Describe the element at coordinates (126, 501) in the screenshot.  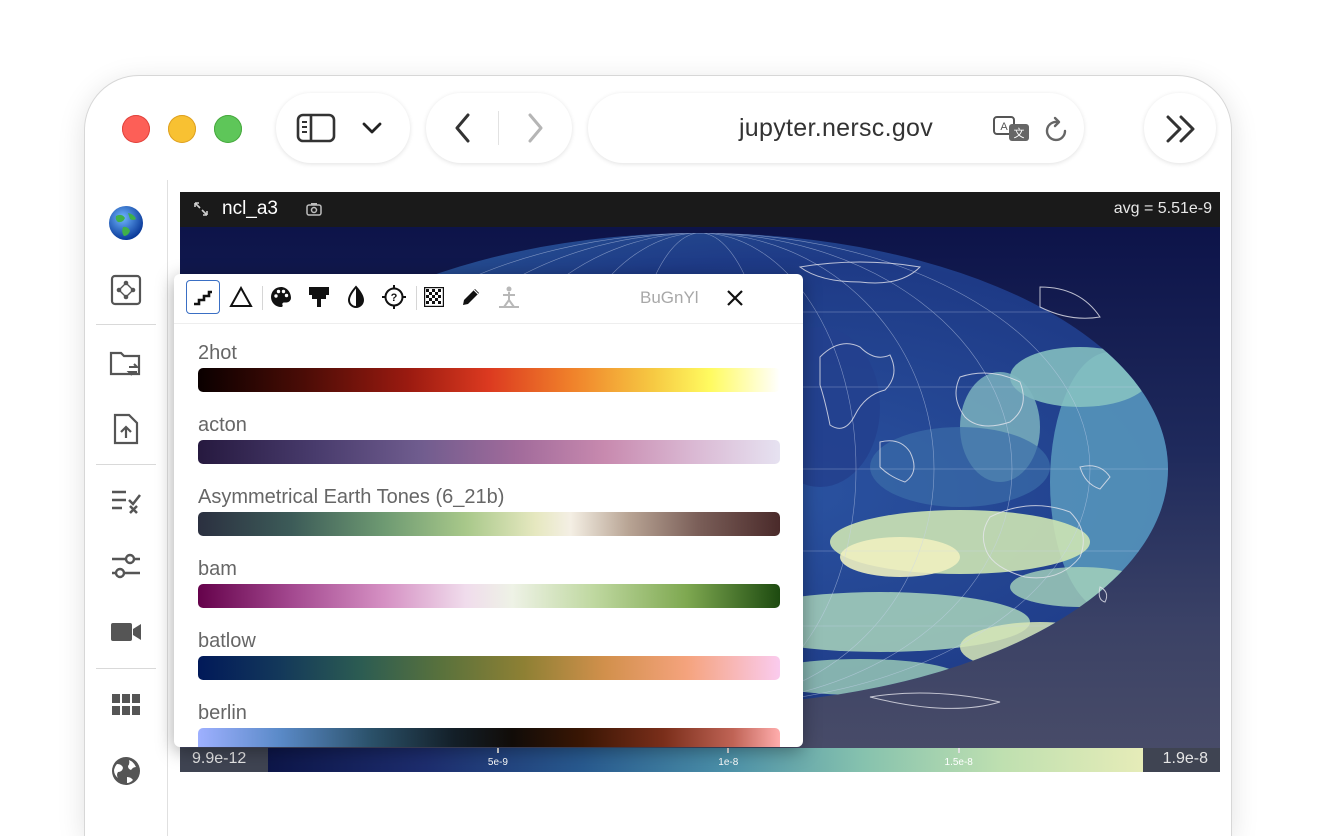
I see `checklist-icon` at that location.